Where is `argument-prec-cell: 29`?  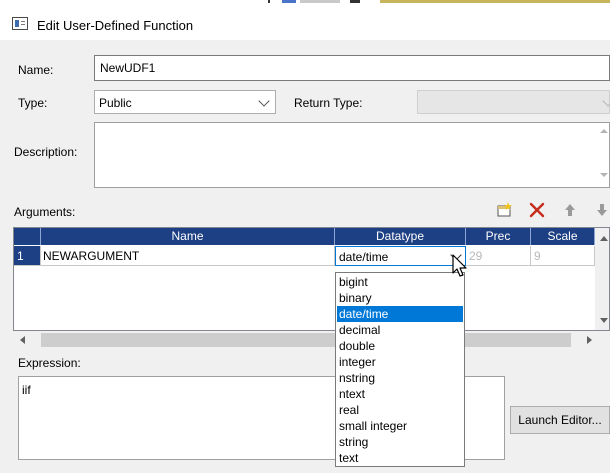
argument-prec-cell: 29 is located at coordinates (498, 256).